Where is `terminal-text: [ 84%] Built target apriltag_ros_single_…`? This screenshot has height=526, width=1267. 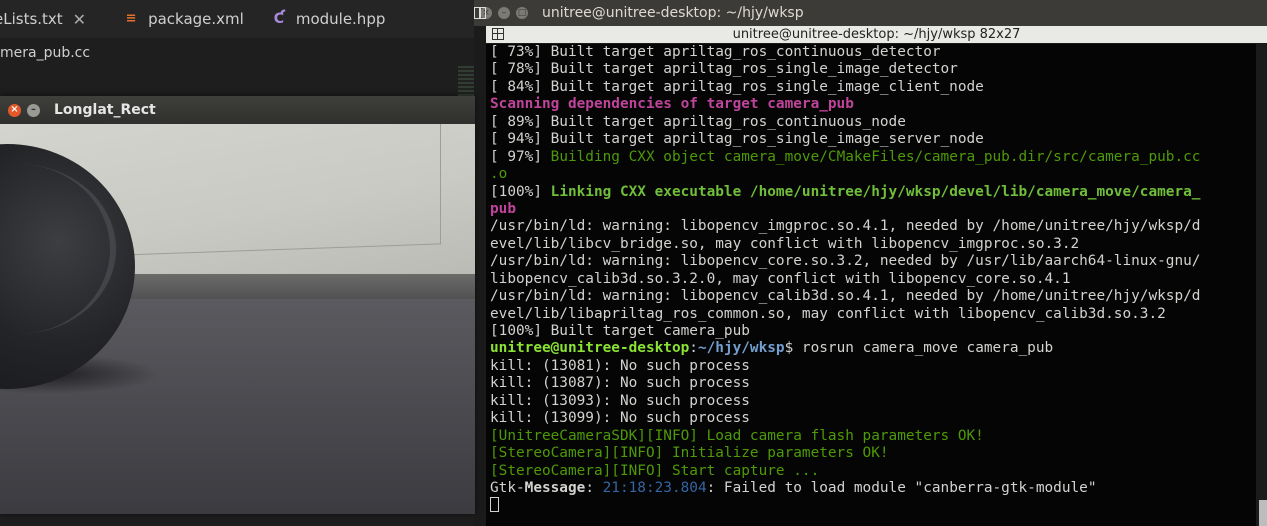 terminal-text: [ 84%] Built target apriltag_ros_single_… is located at coordinates (737, 86).